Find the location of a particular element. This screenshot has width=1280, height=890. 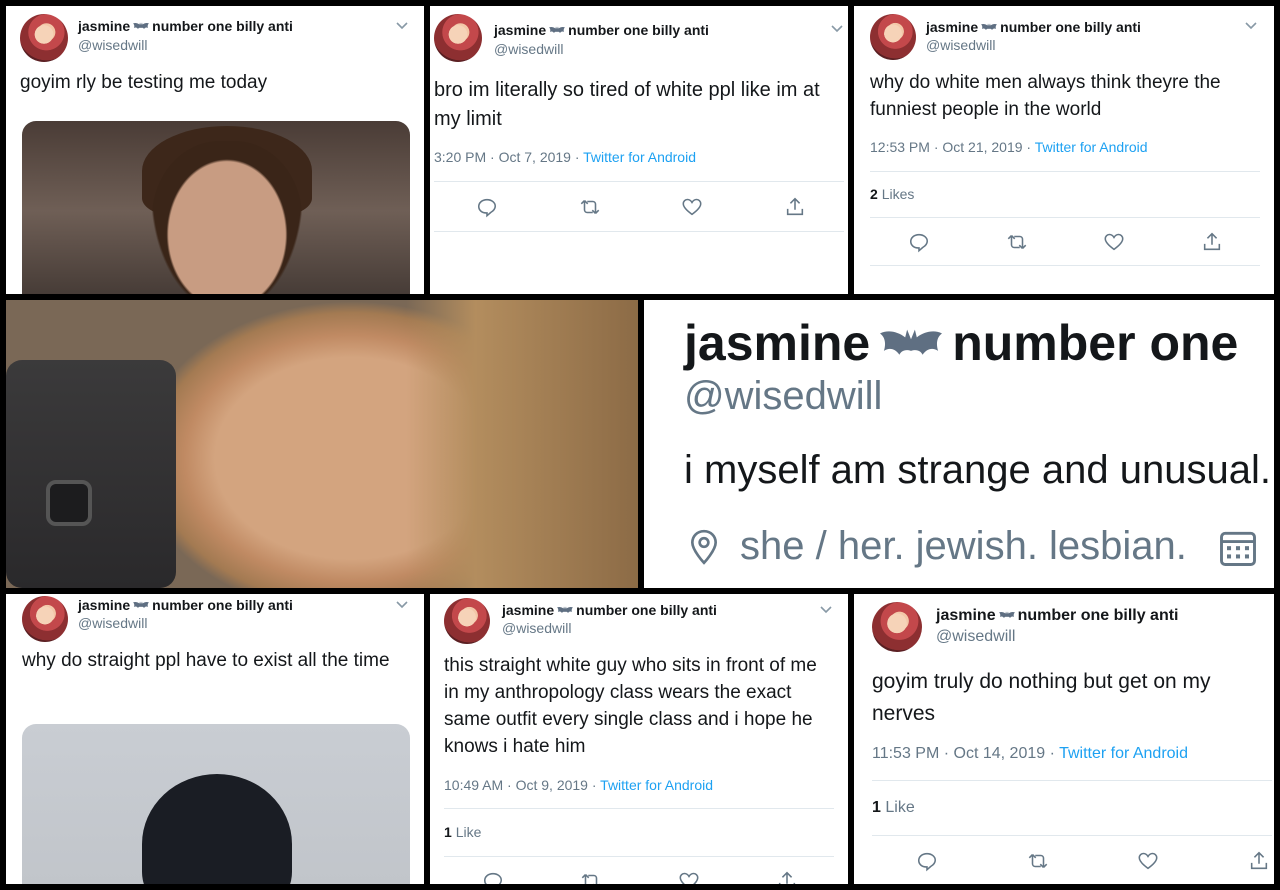

profile-name-rest: number one is located at coordinates (1095, 343).